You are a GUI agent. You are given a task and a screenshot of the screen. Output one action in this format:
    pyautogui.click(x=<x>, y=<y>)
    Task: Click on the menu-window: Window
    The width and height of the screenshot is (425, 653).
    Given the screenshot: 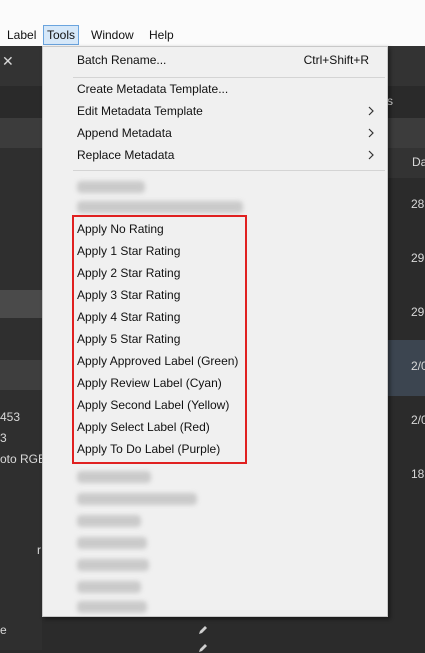 What is the action you would take?
    pyautogui.click(x=112, y=35)
    